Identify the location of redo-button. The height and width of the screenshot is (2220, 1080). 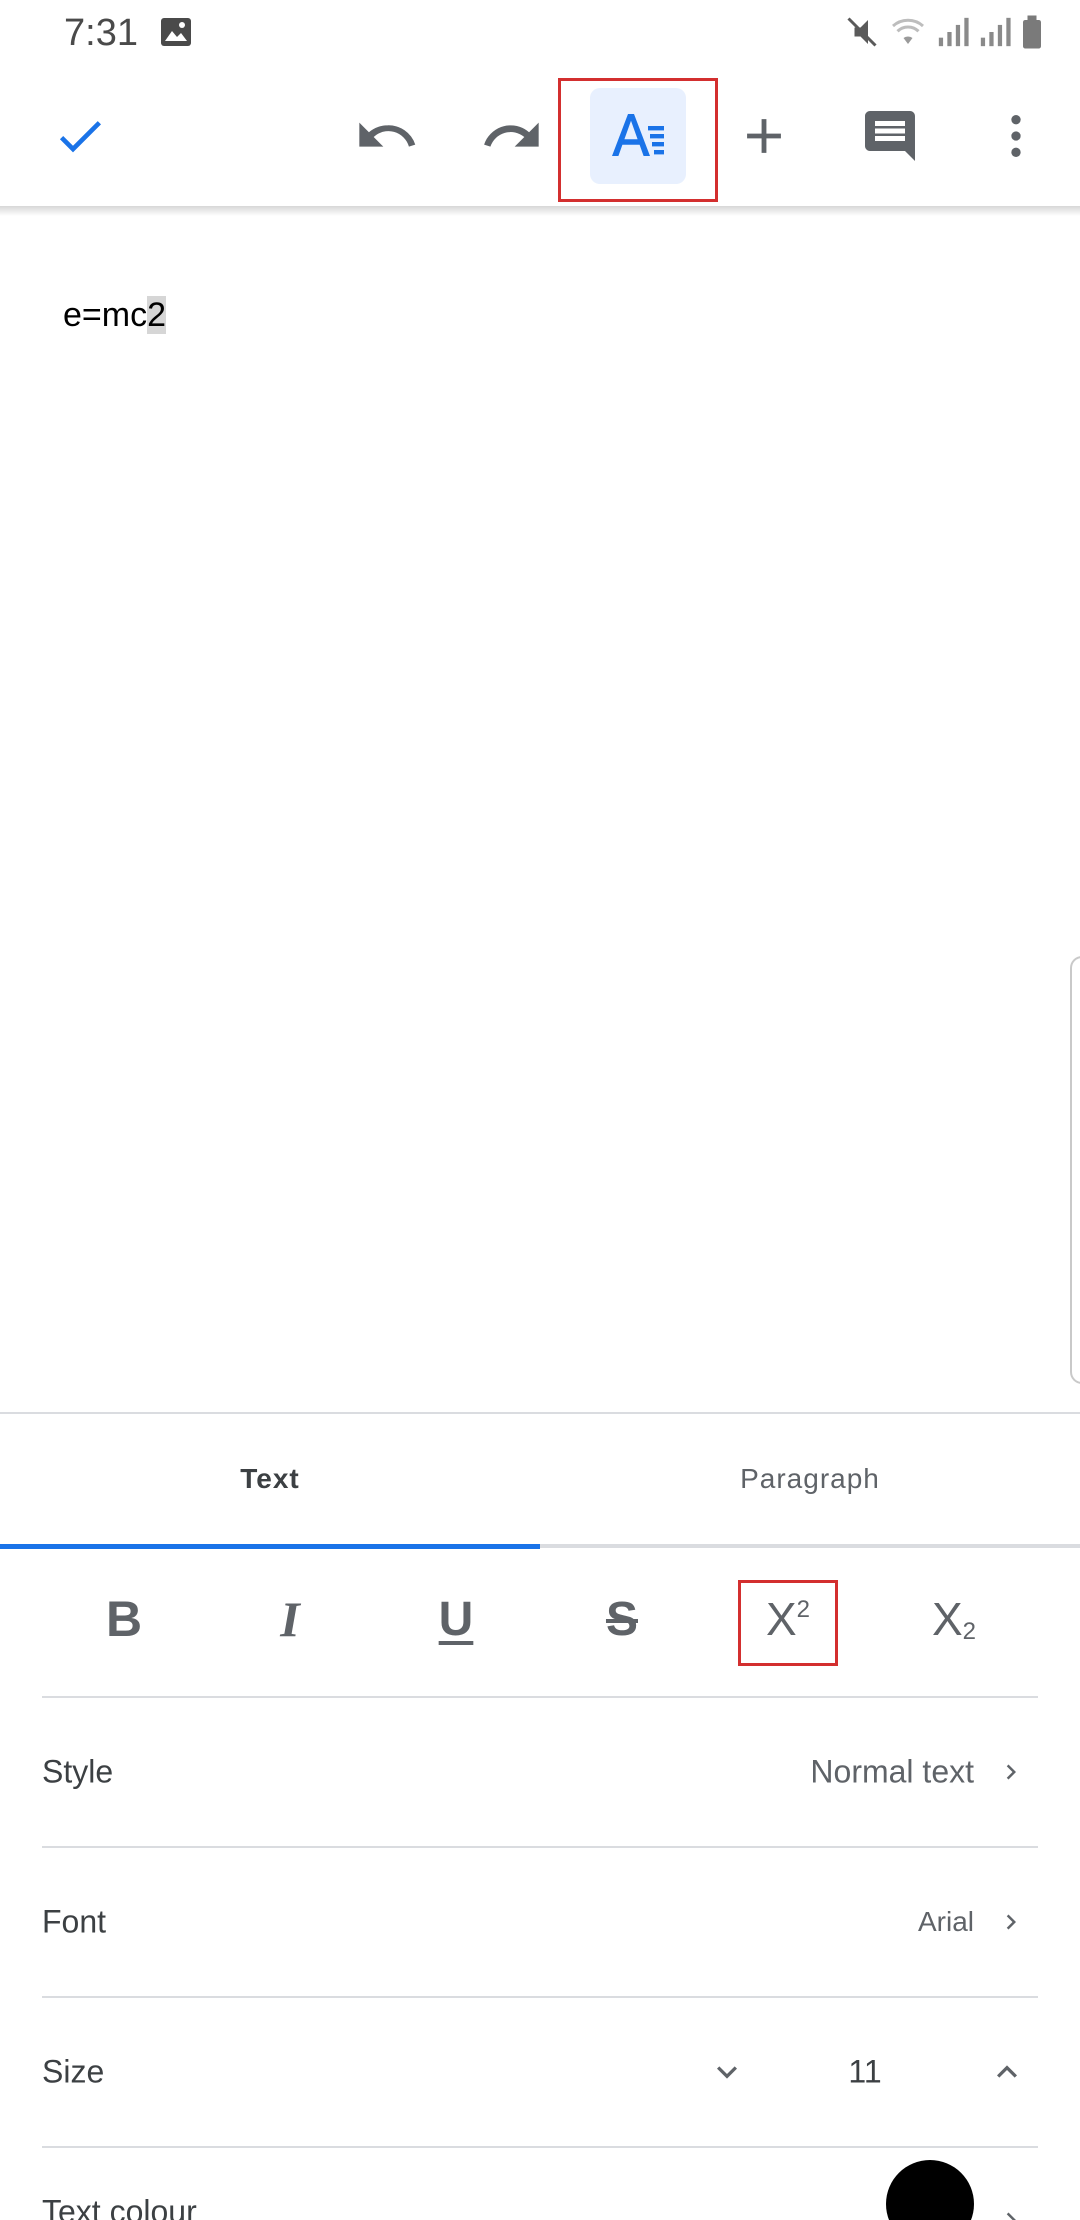
(512, 136).